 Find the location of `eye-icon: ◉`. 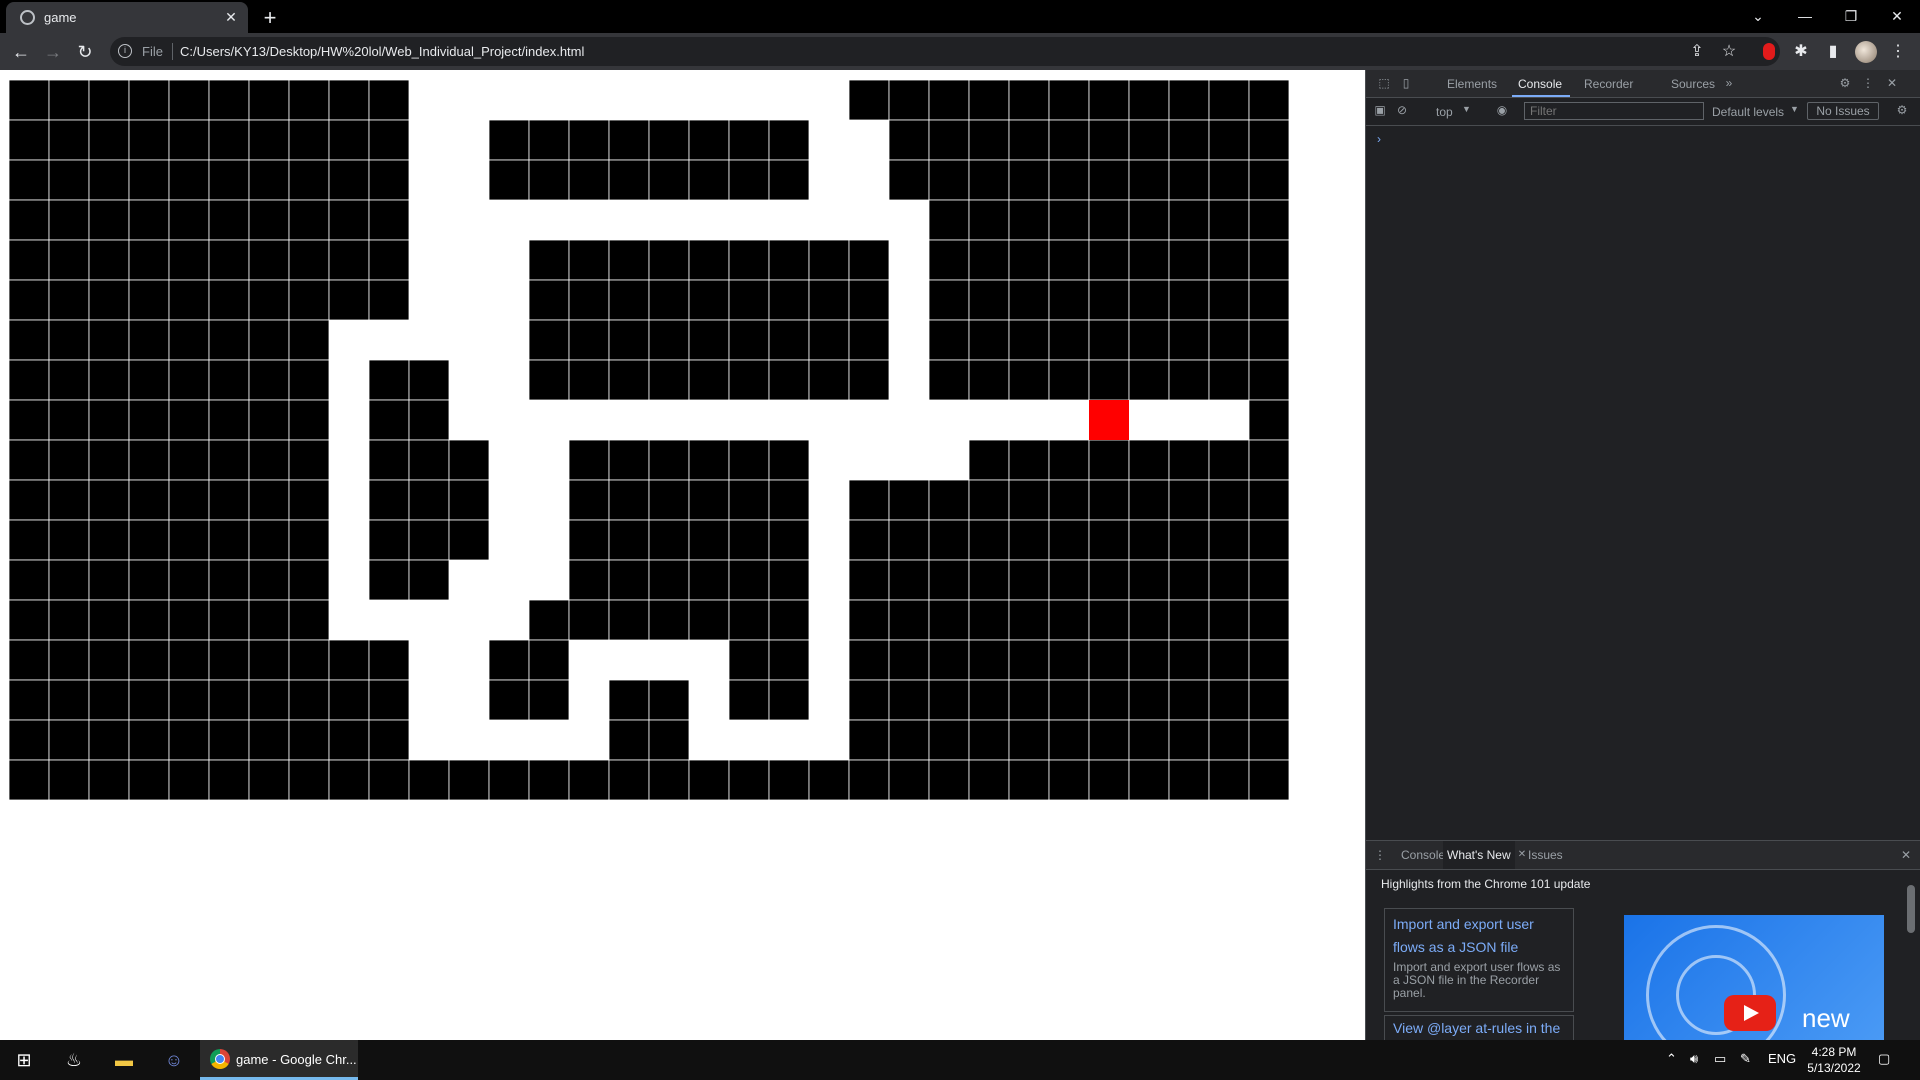

eye-icon: ◉ is located at coordinates (1502, 110).